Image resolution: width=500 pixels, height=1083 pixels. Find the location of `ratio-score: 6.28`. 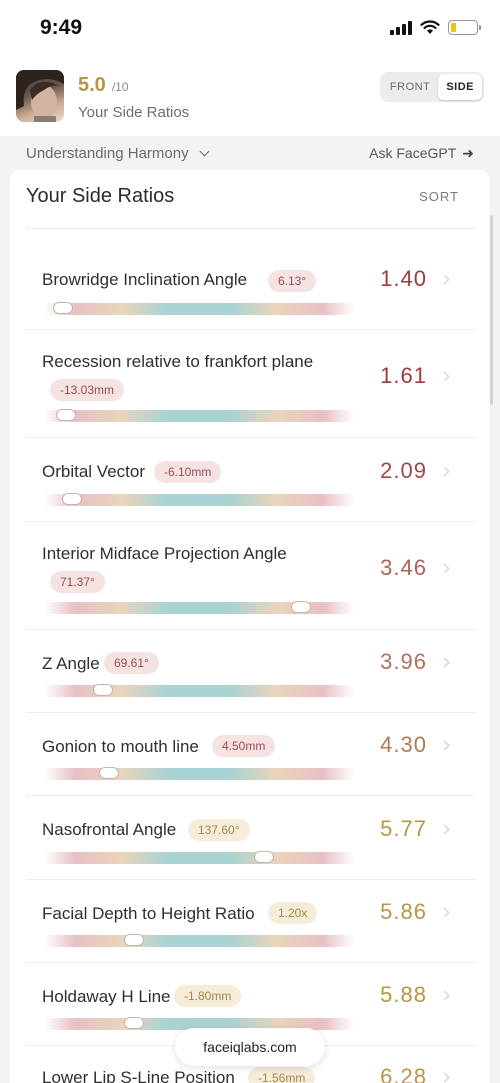

ratio-score: 6.28 is located at coordinates (403, 1073).